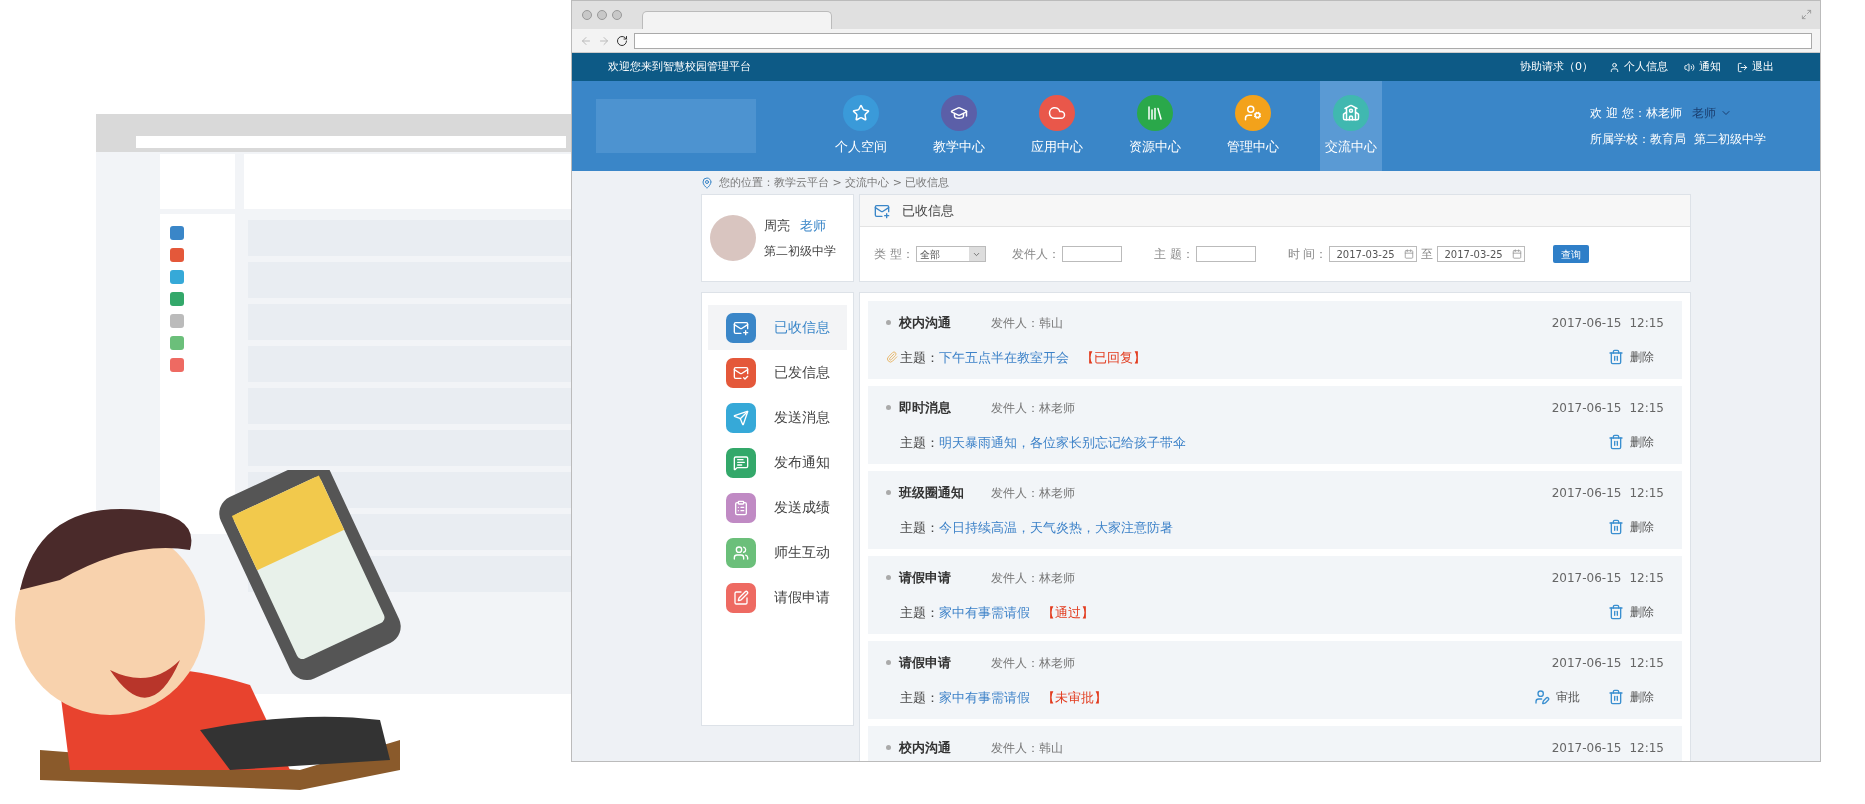 The image size is (1865, 804). I want to click on subject-input, so click(1225, 254).